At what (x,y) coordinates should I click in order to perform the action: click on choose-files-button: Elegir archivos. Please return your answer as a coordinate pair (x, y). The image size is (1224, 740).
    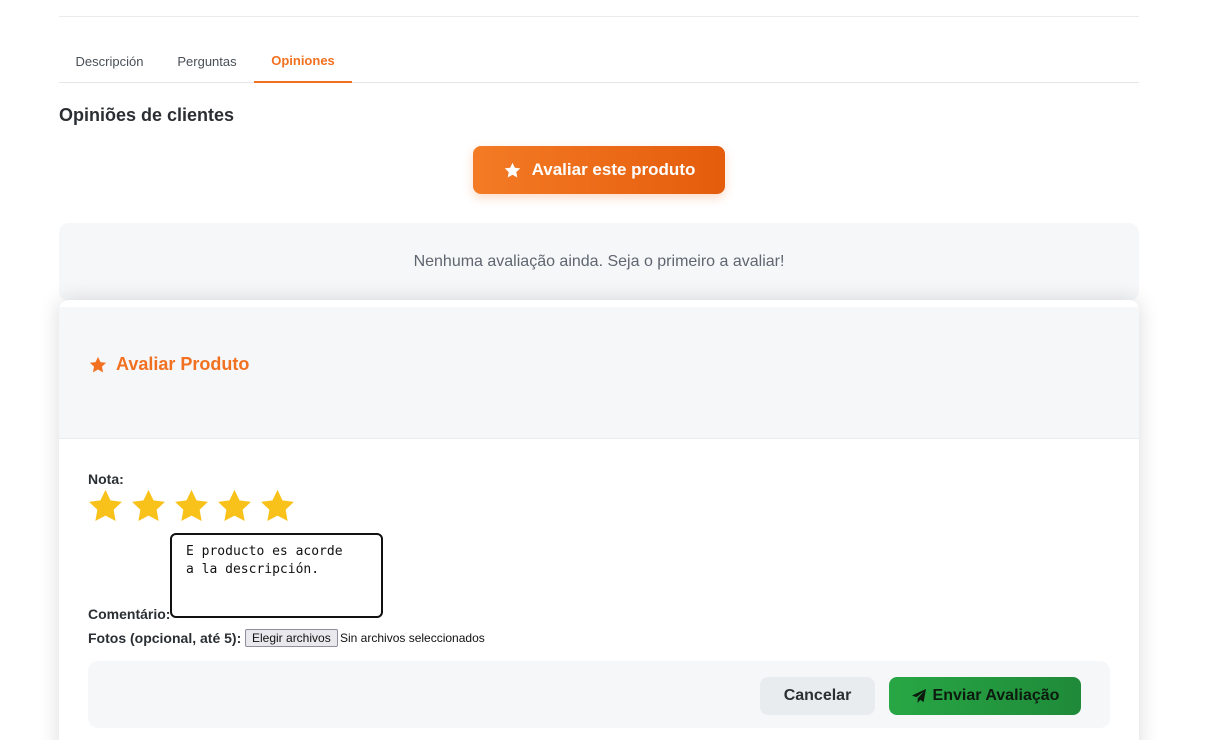
    Looking at the image, I should click on (291, 638).